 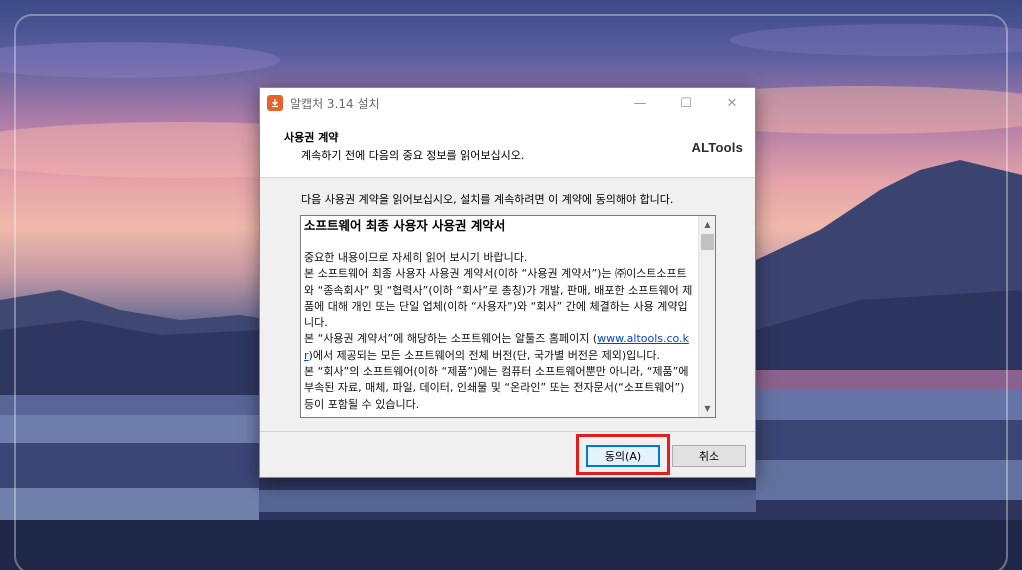 What do you see at coordinates (416, 257) in the screenshot?
I see `license-intro: 중요한 내용이므로 자세히 읽어 보시기 바랍니다.` at bounding box center [416, 257].